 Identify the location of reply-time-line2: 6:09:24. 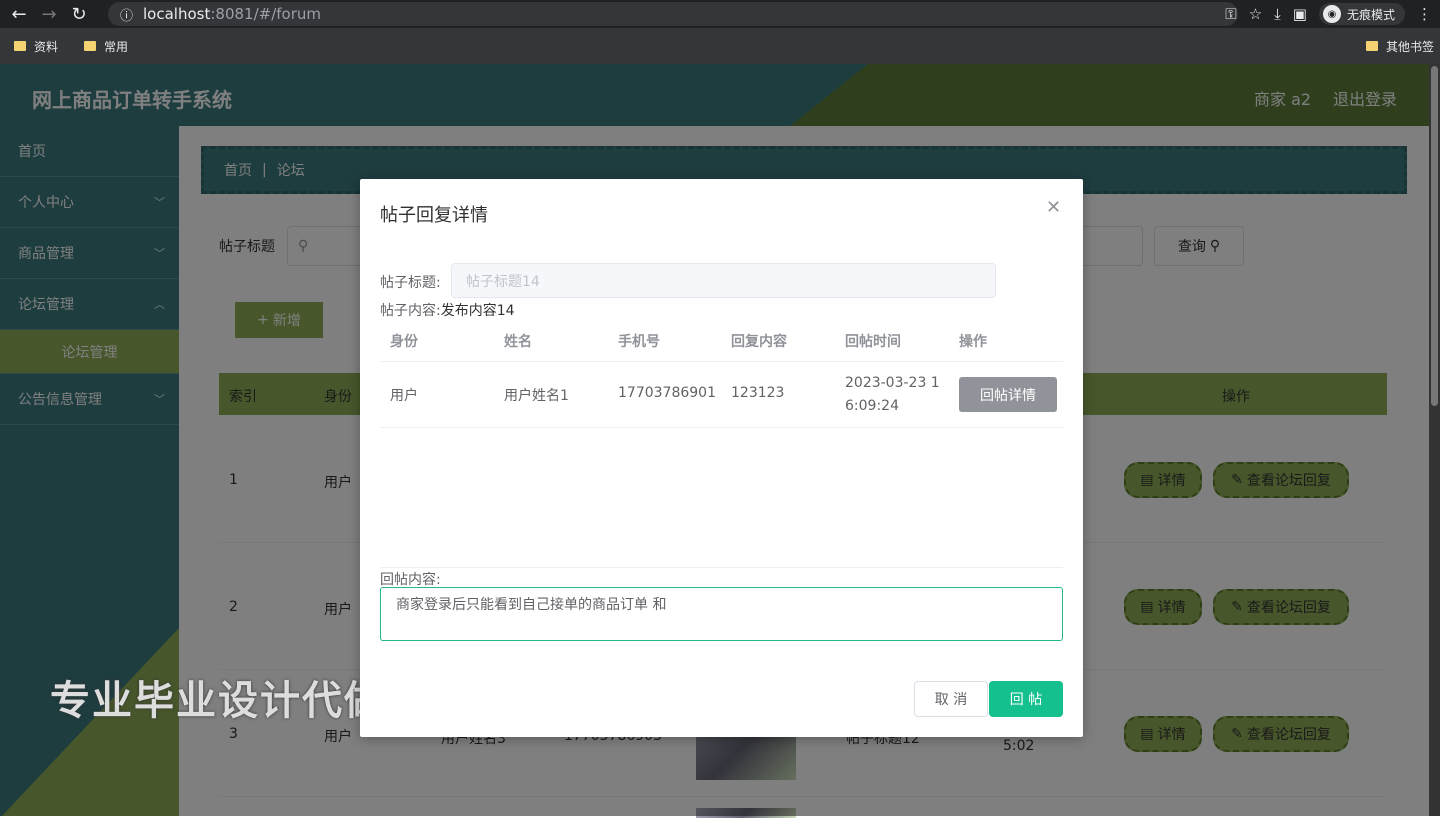
(872, 406).